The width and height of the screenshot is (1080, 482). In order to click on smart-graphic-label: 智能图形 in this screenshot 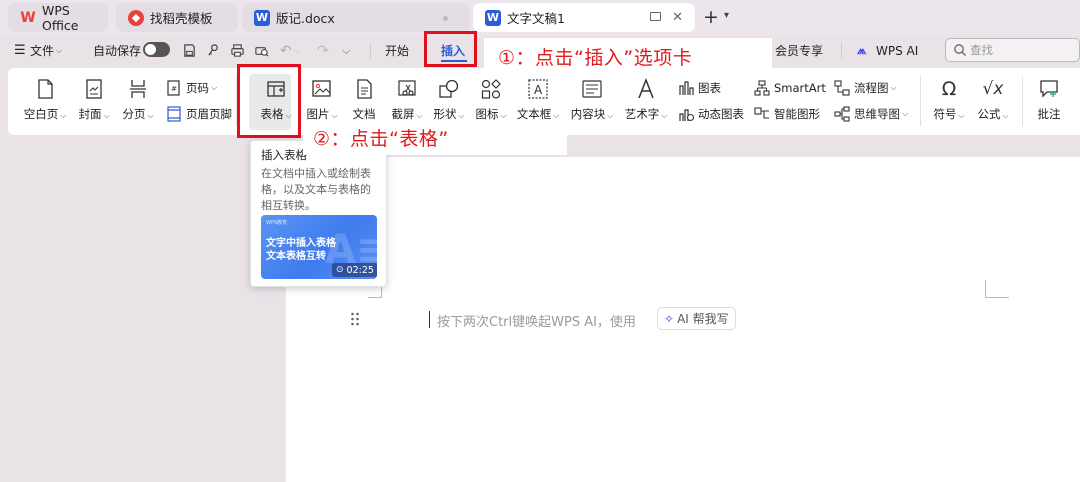, I will do `click(797, 114)`.